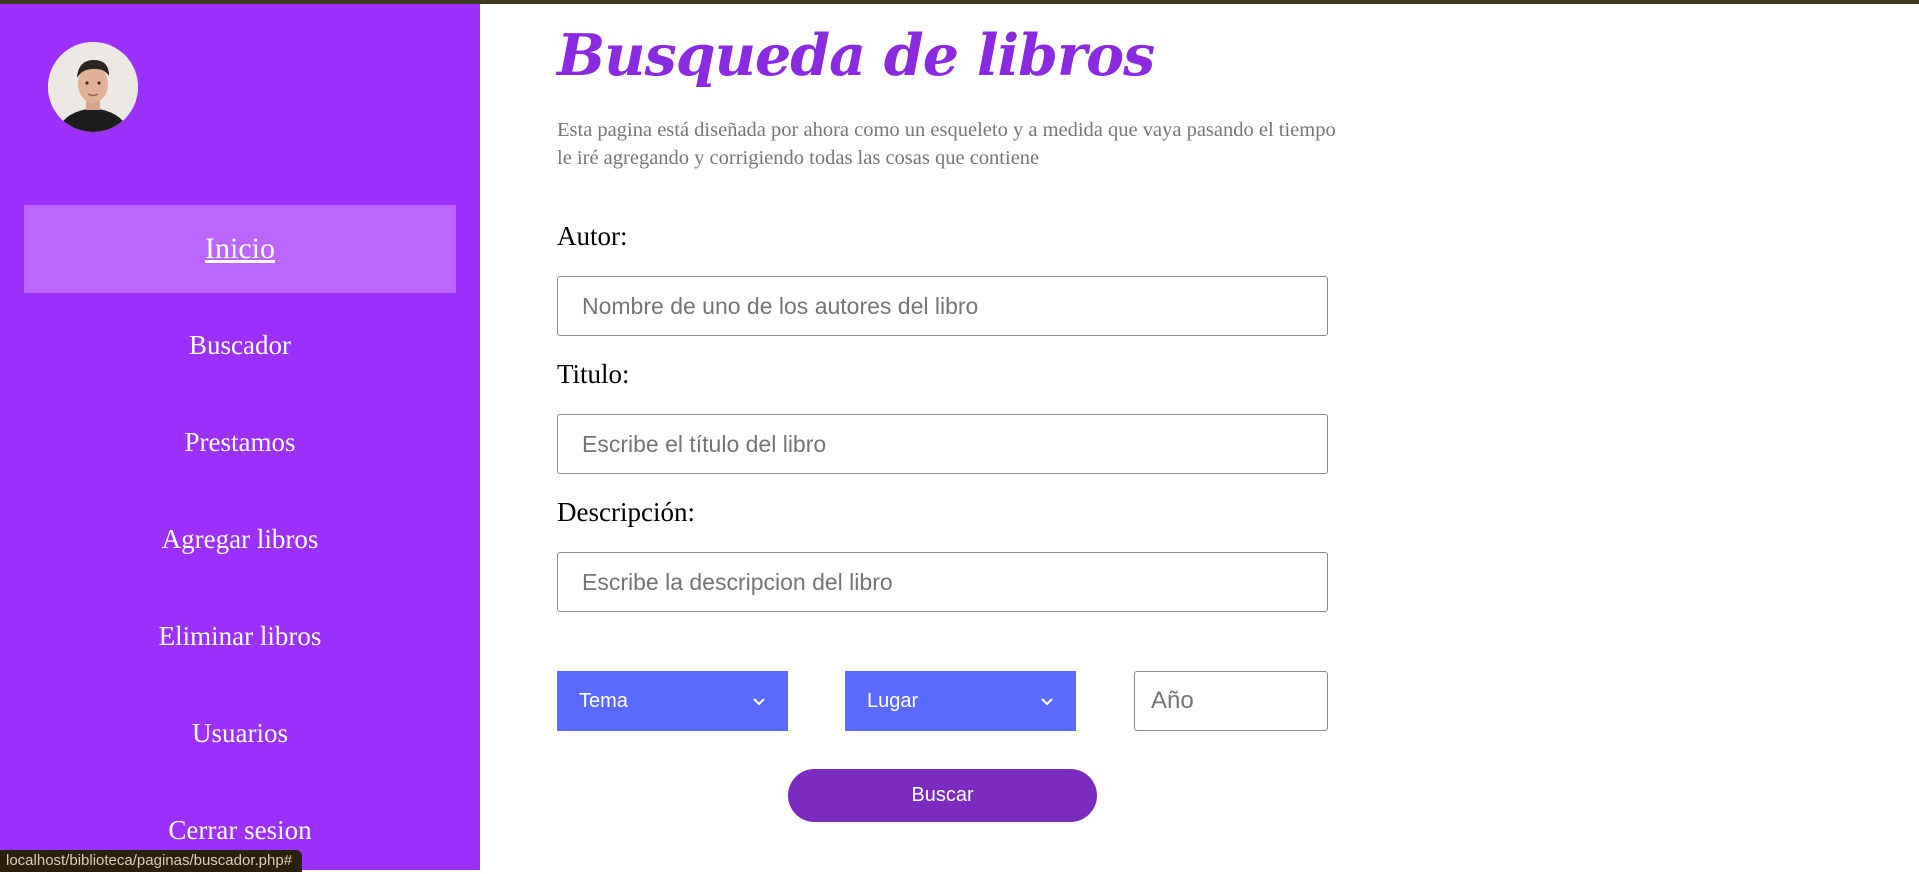  I want to click on nav-buscador: Buscador, so click(240, 345).